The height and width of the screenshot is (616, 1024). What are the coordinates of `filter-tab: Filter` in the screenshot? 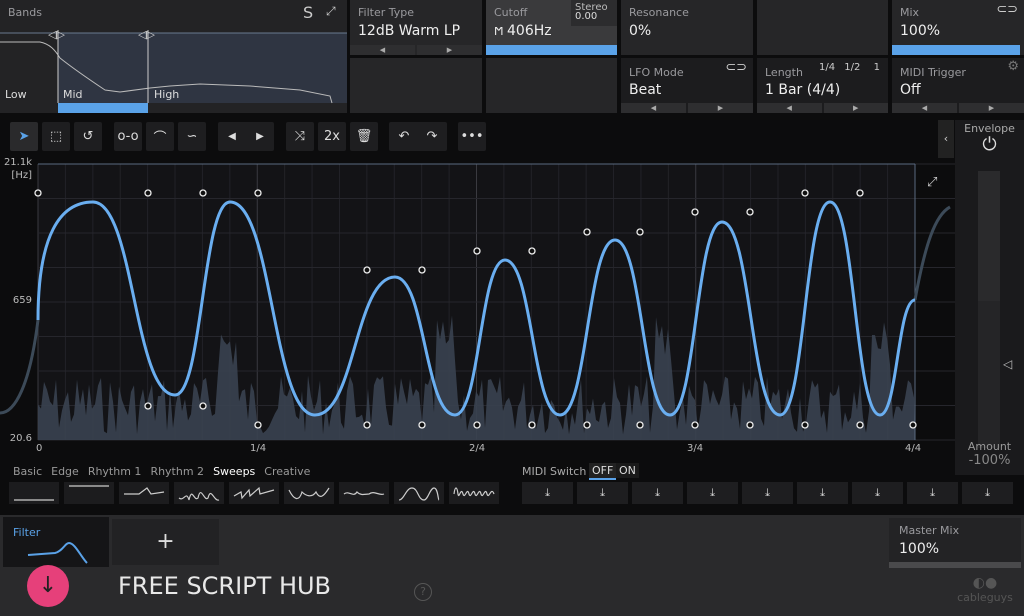 It's located at (56, 542).